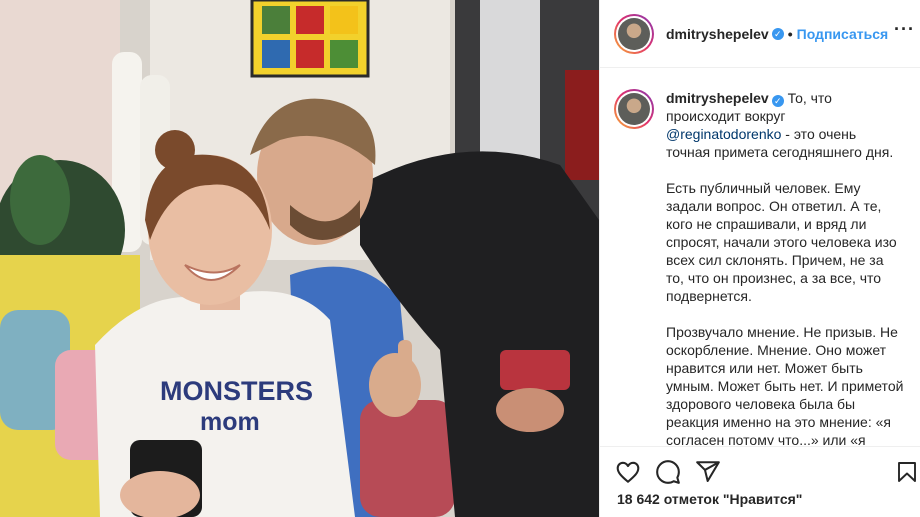 This screenshot has height=517, width=920. Describe the element at coordinates (668, 472) in the screenshot. I see `comment-icon` at that location.